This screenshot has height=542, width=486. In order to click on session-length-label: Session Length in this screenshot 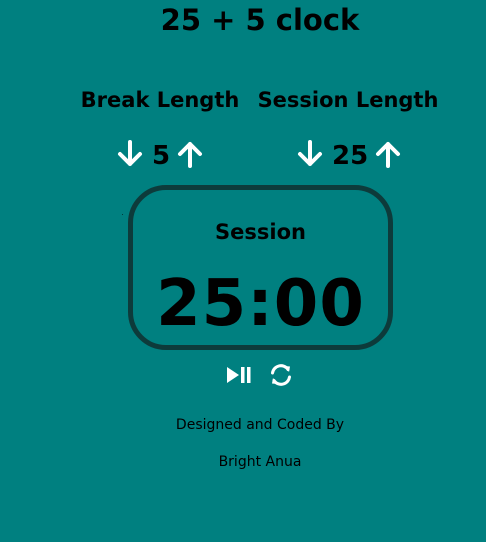, I will do `click(348, 100)`.